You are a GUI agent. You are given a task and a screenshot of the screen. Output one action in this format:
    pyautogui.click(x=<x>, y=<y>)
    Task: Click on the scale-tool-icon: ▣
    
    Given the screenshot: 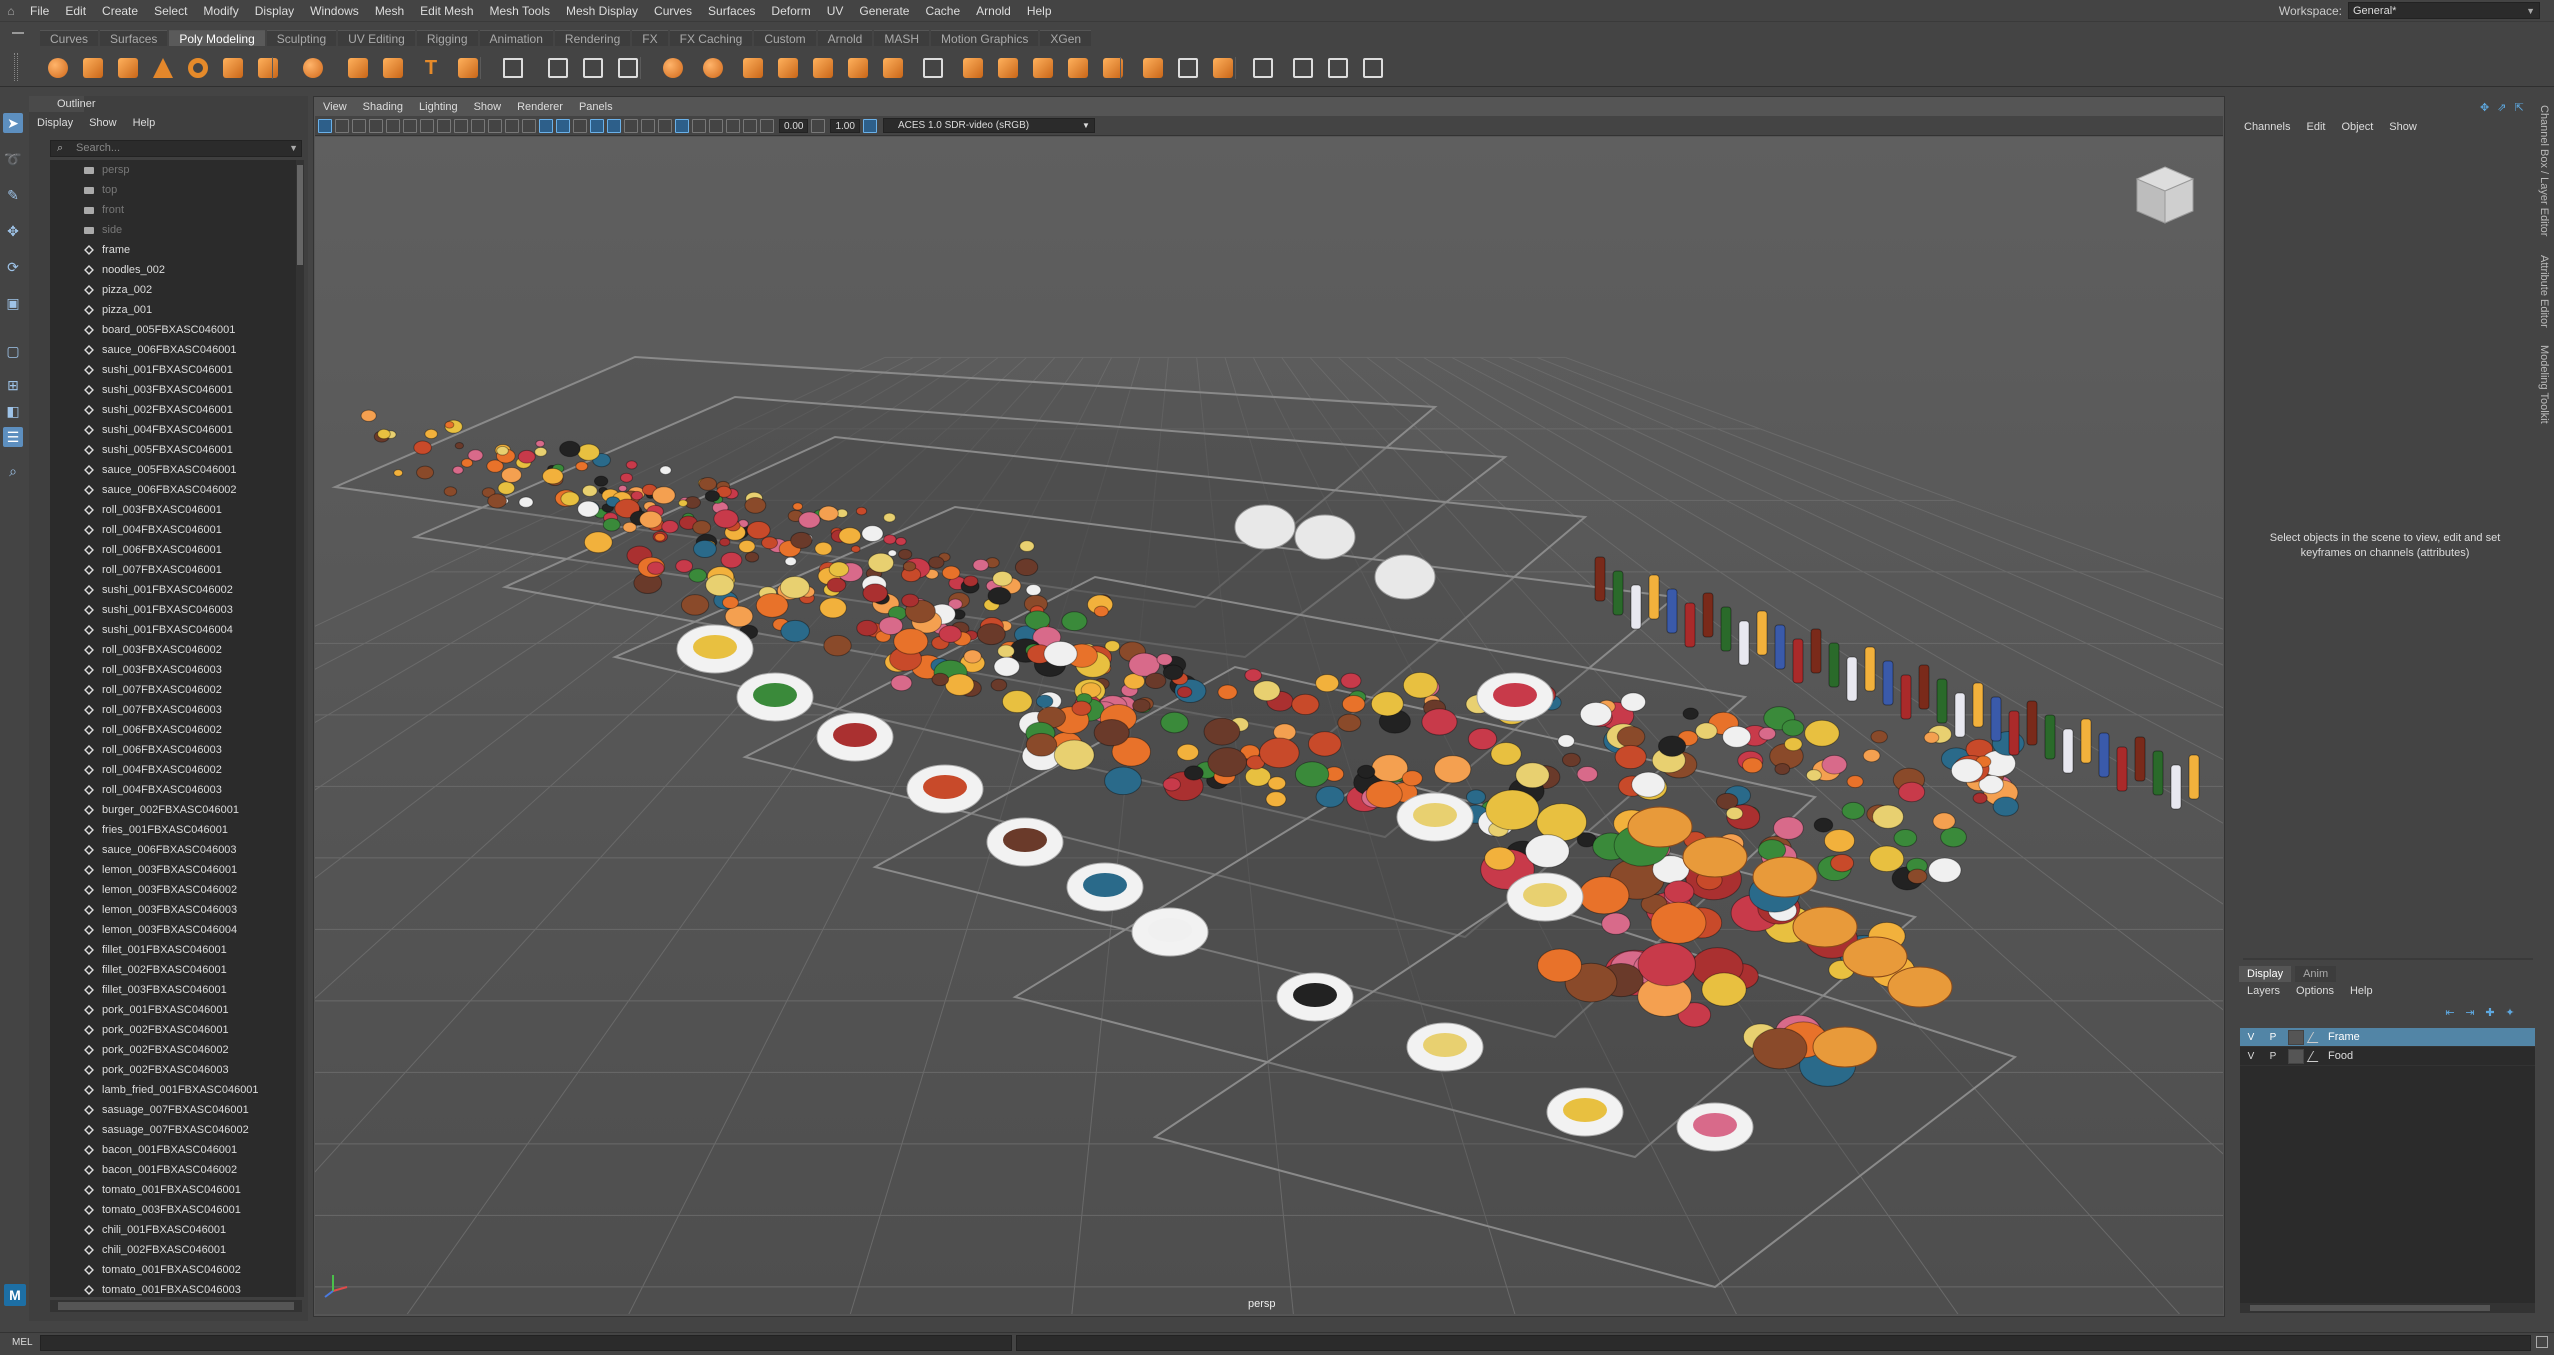 What is the action you would take?
    pyautogui.click(x=13, y=303)
    